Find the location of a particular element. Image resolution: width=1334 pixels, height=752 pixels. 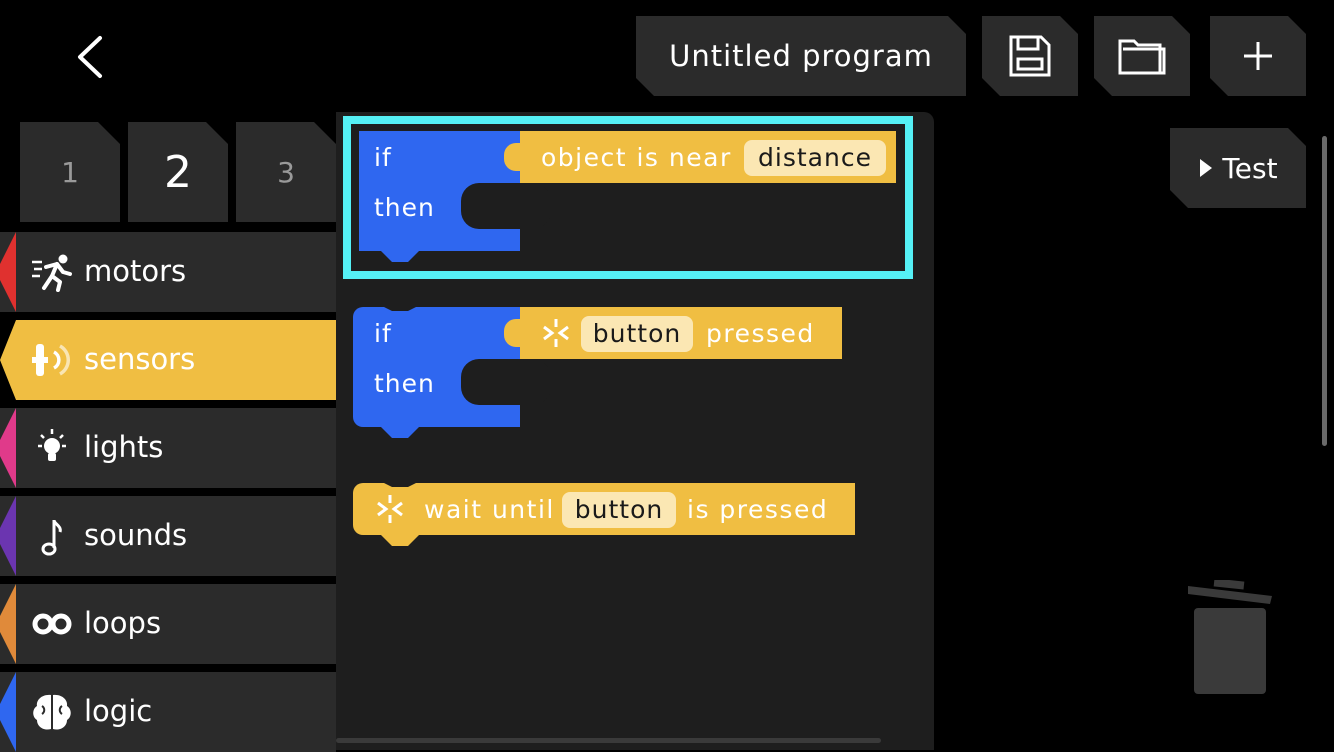

test-label: Test is located at coordinates (1250, 168).